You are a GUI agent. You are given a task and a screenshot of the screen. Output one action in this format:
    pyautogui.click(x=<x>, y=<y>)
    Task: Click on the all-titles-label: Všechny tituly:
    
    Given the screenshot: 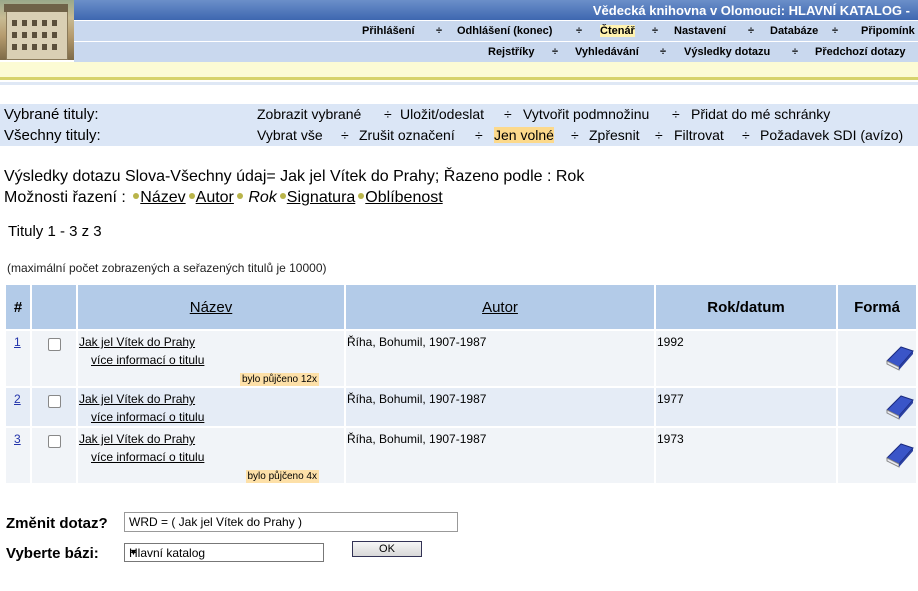 What is the action you would take?
    pyautogui.click(x=52, y=135)
    